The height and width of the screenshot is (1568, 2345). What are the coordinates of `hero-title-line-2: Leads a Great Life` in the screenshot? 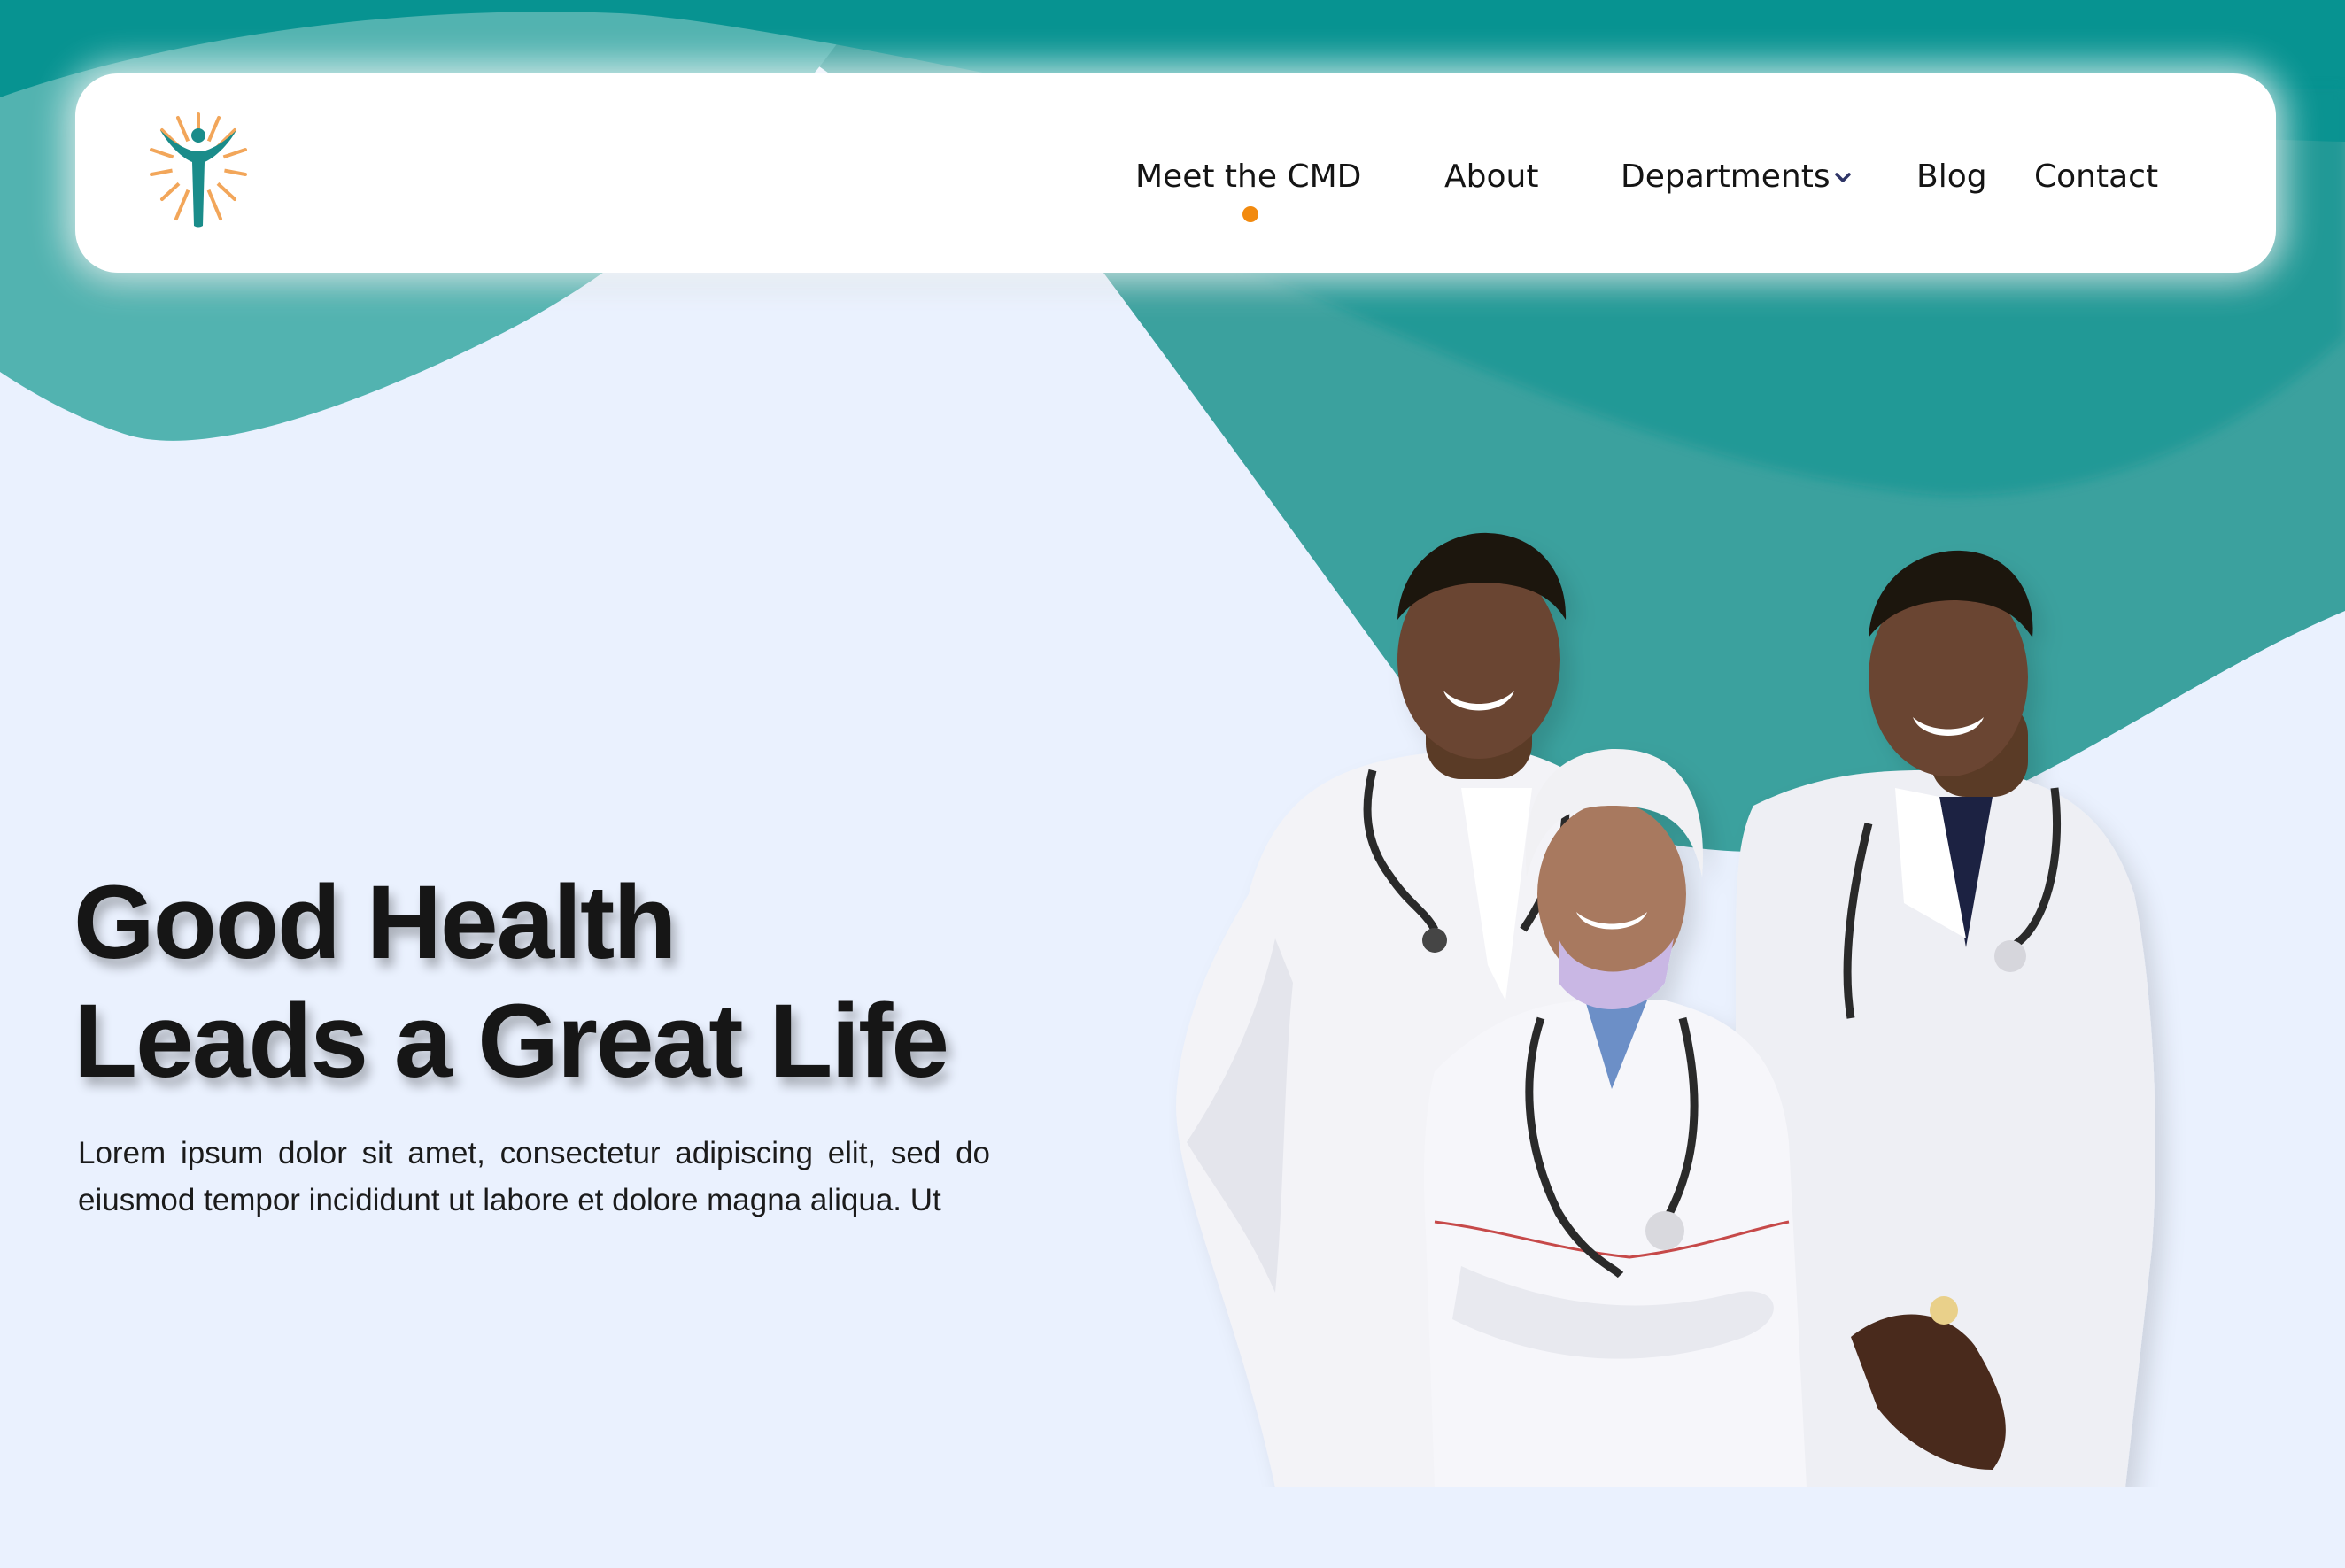 It's located at (511, 1041).